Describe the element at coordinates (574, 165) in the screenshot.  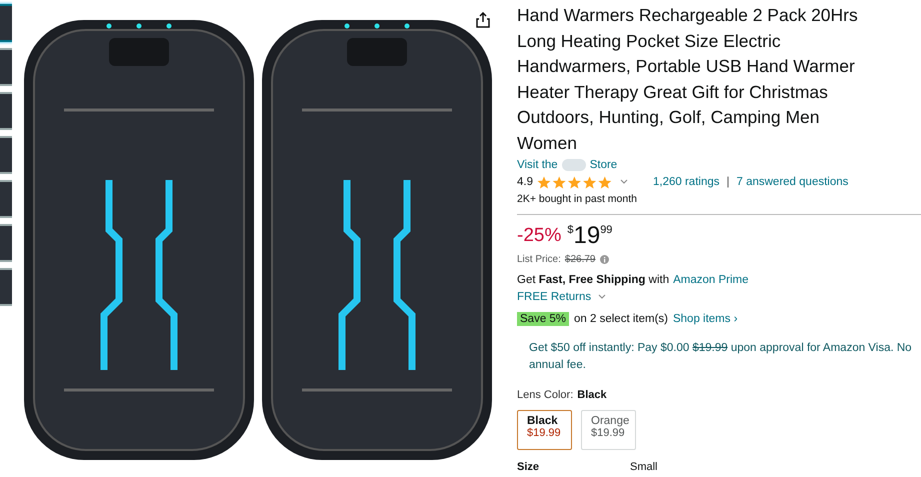
I see `blurred-brand` at that location.